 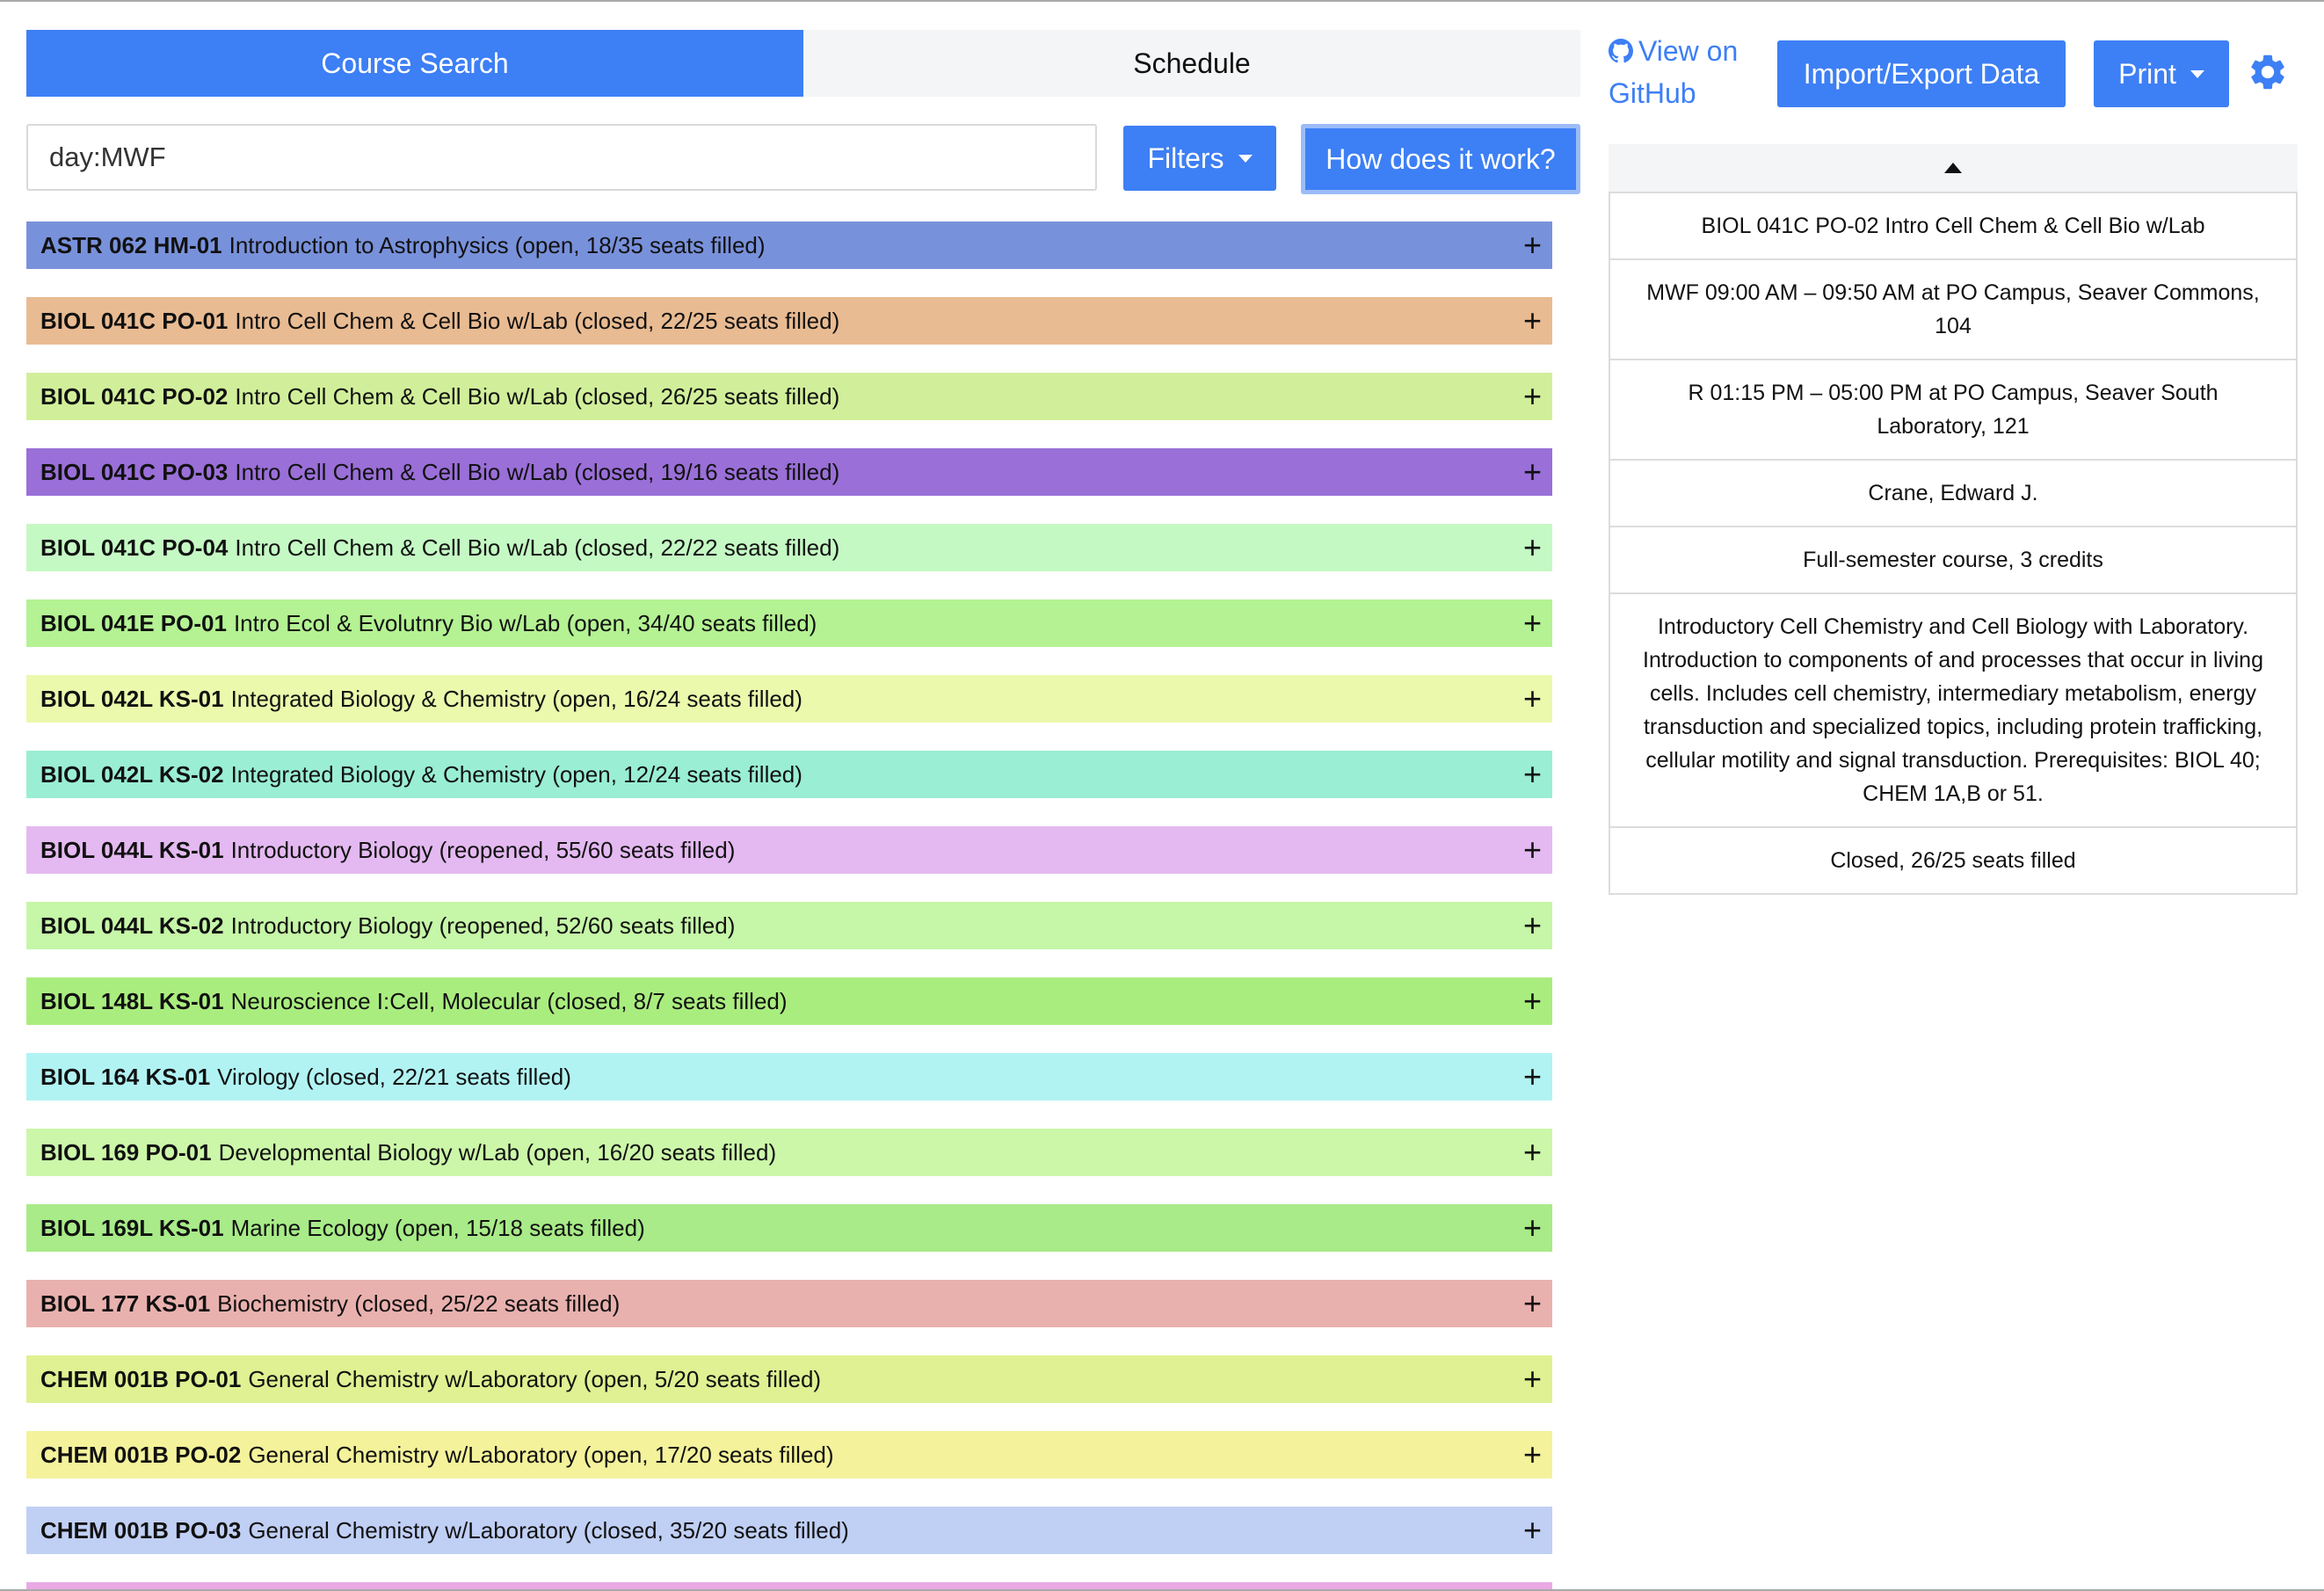 What do you see at coordinates (394, 1076) in the screenshot?
I see `course-description: Virology (closed, 22/21 seats filled)` at bounding box center [394, 1076].